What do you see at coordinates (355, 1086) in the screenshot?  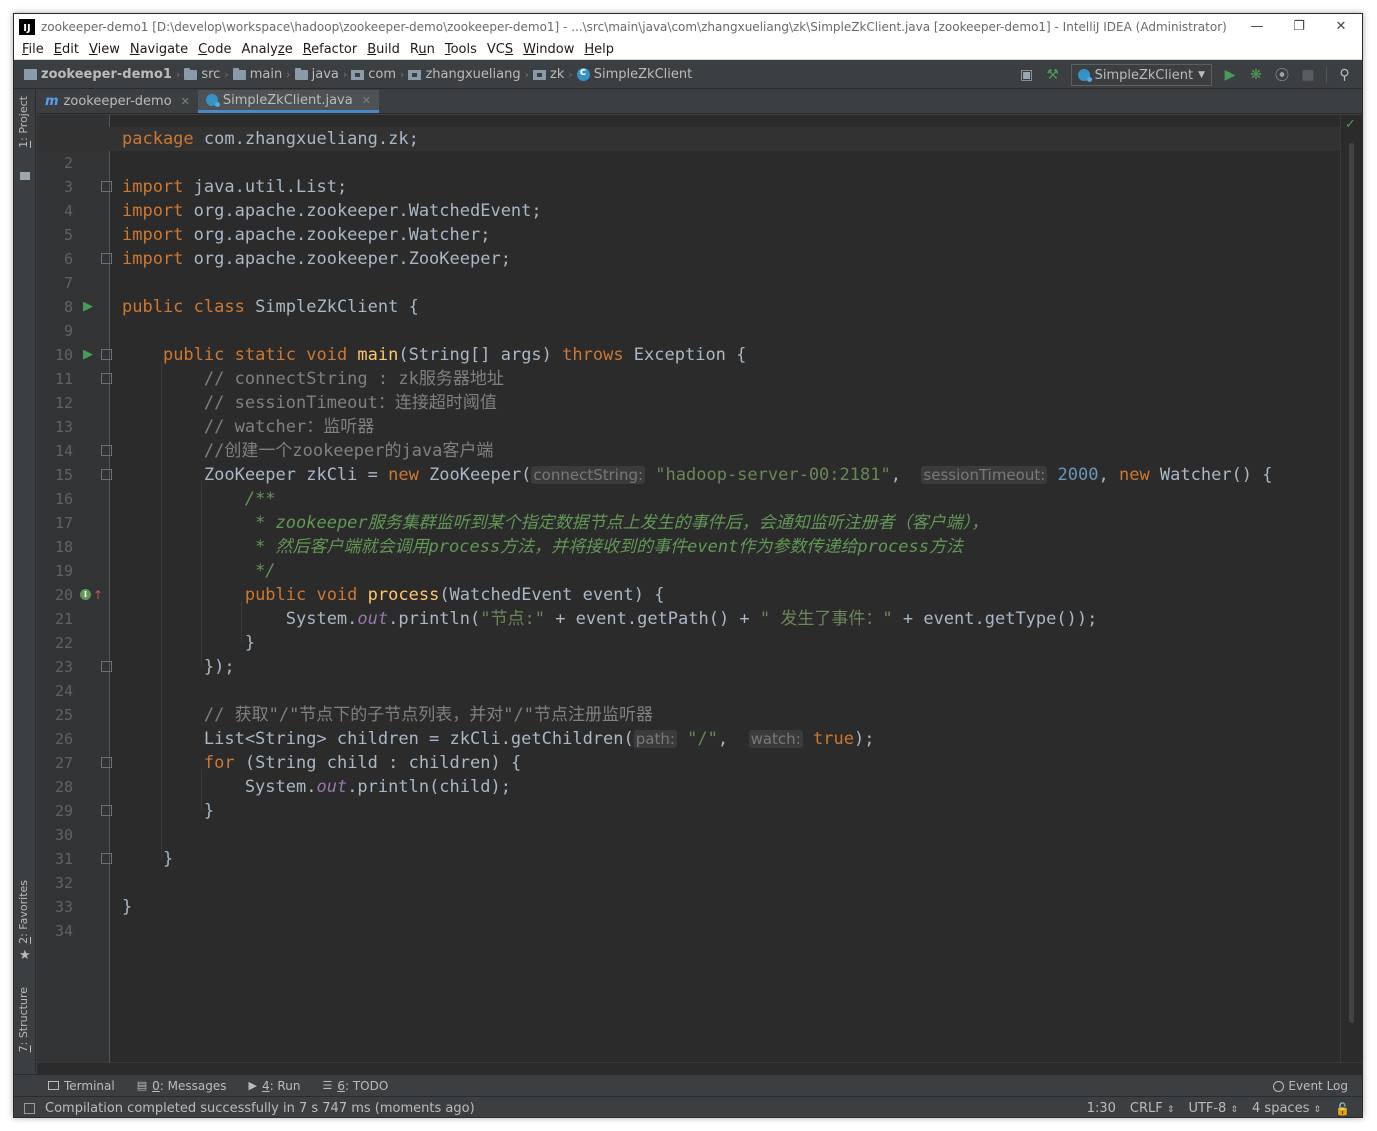 I see `tool-tab-todo: ☰ 6: TODO` at bounding box center [355, 1086].